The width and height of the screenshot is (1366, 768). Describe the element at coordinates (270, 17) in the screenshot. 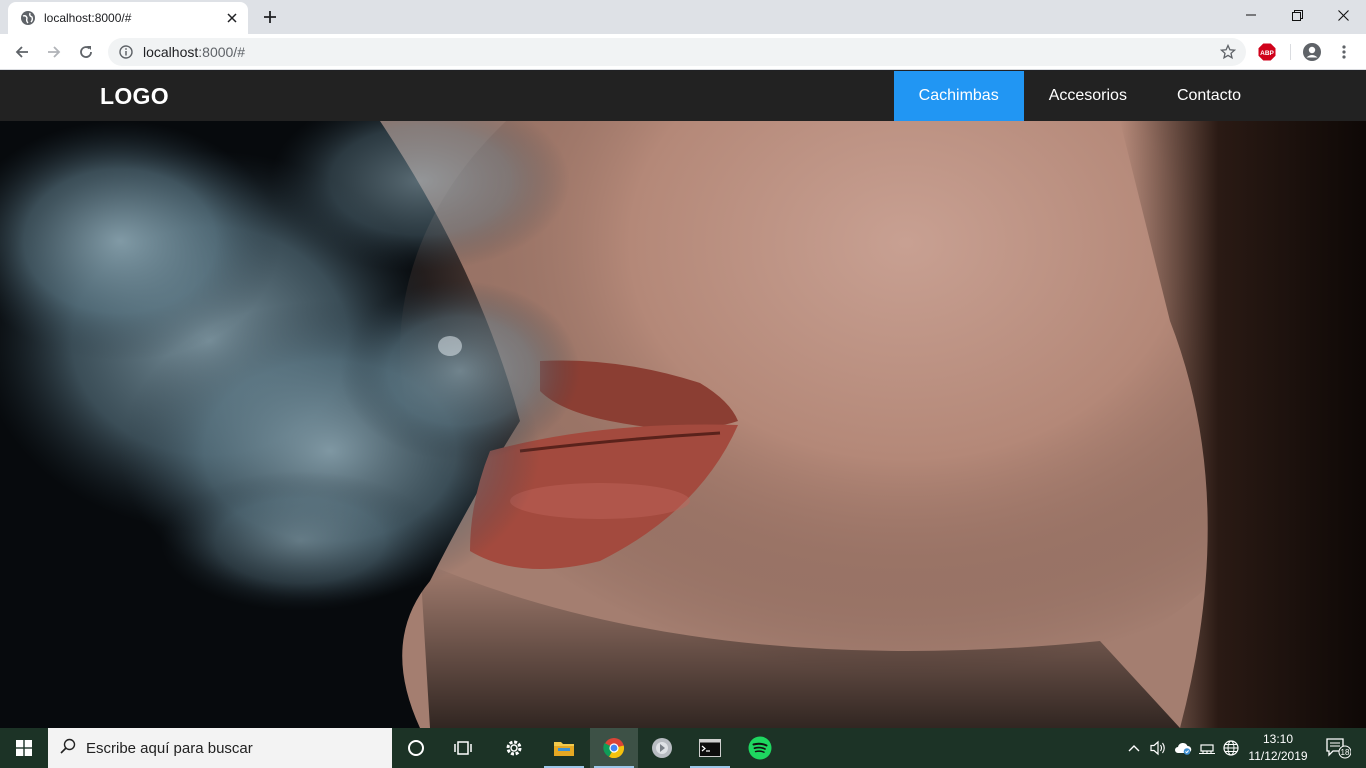

I see `new-tab-icon` at that location.